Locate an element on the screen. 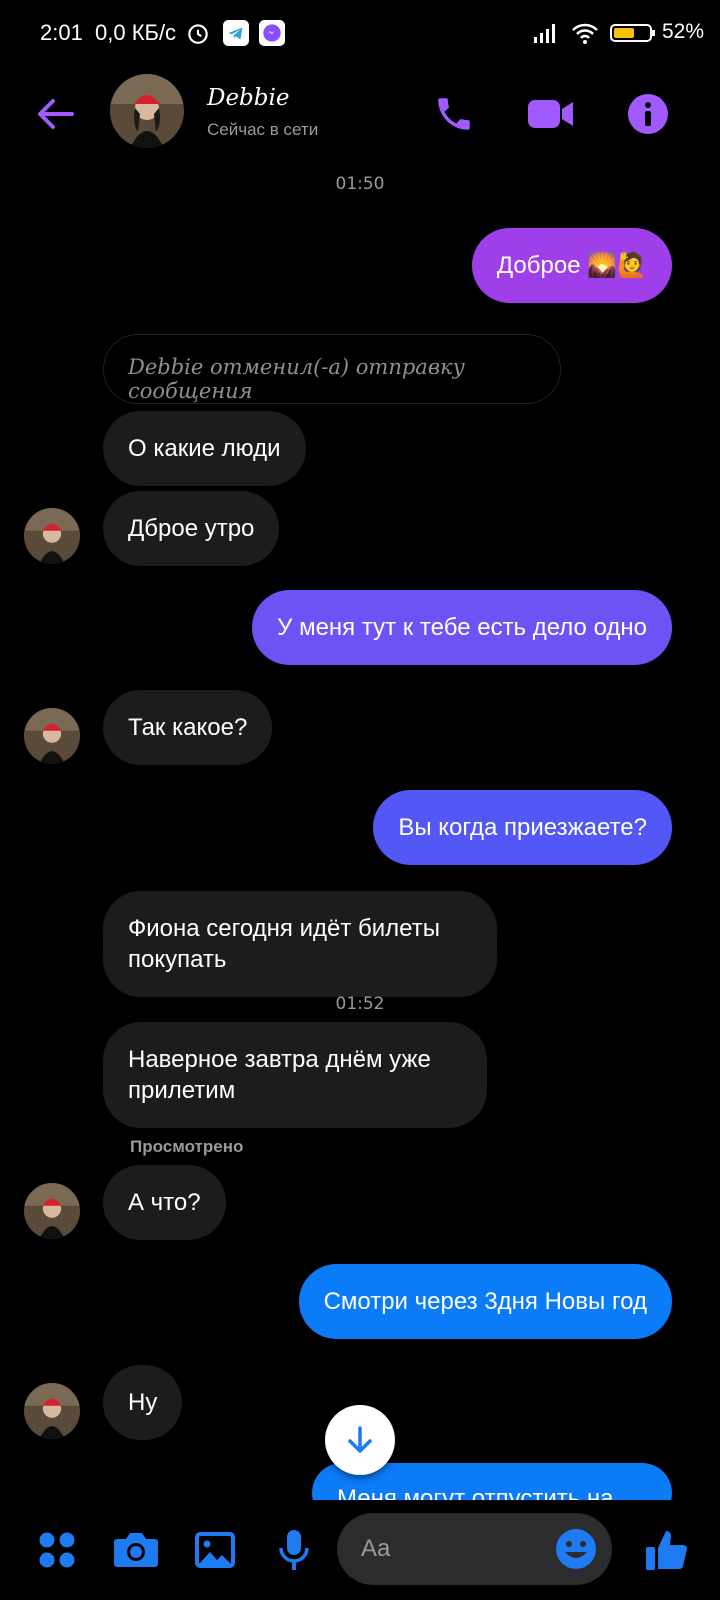  chat-header: Debbie Сейчас в сети is located at coordinates (360, 120).